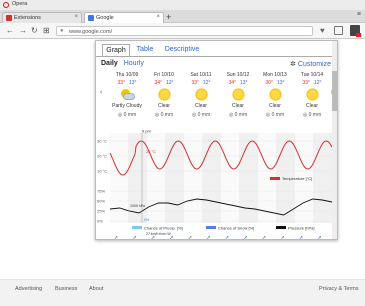 Image resolution: width=365 pixels, height=306 pixels. I want to click on day-temps: 30° 13°, so click(275, 83).